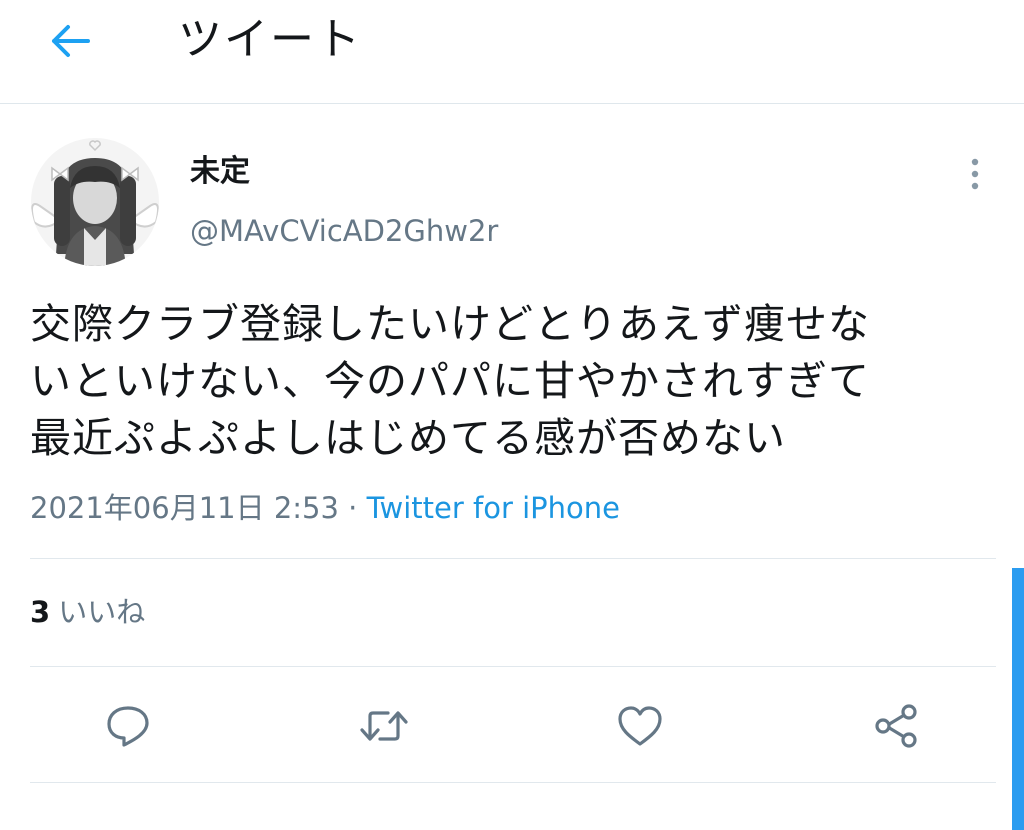  What do you see at coordinates (102, 612) in the screenshot?
I see `likes-label: いいね` at bounding box center [102, 612].